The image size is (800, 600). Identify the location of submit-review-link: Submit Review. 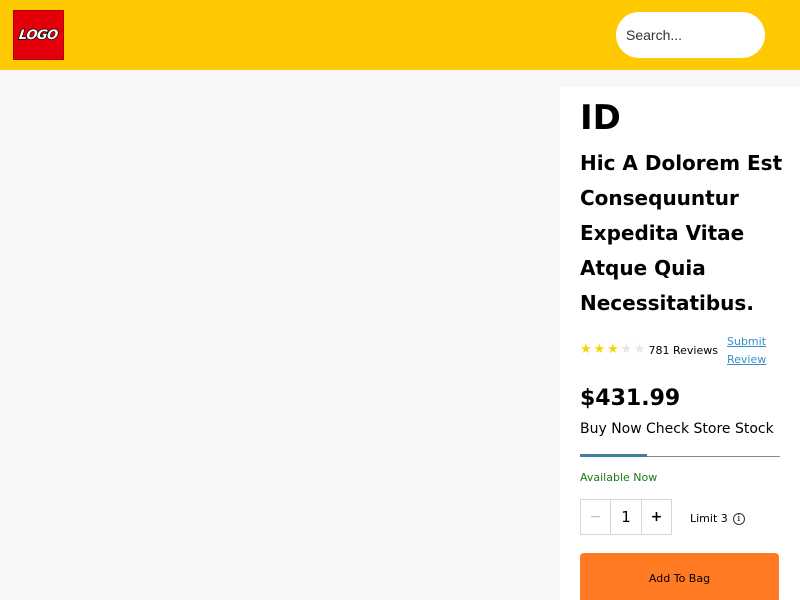
(757, 351).